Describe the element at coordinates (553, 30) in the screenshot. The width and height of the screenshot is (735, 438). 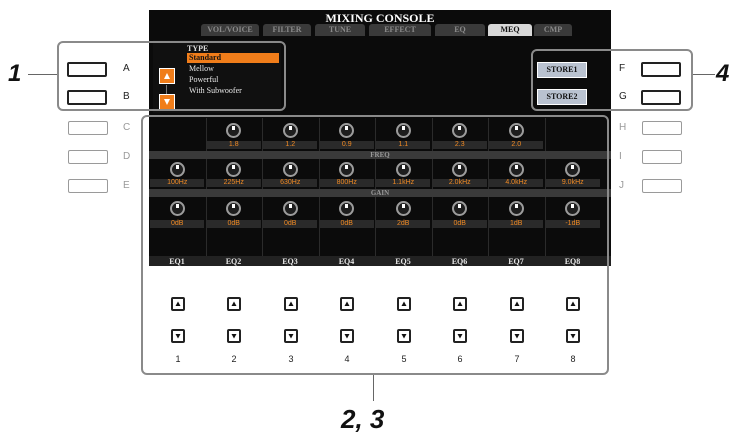
I see `tab-cmp: CMP` at that location.